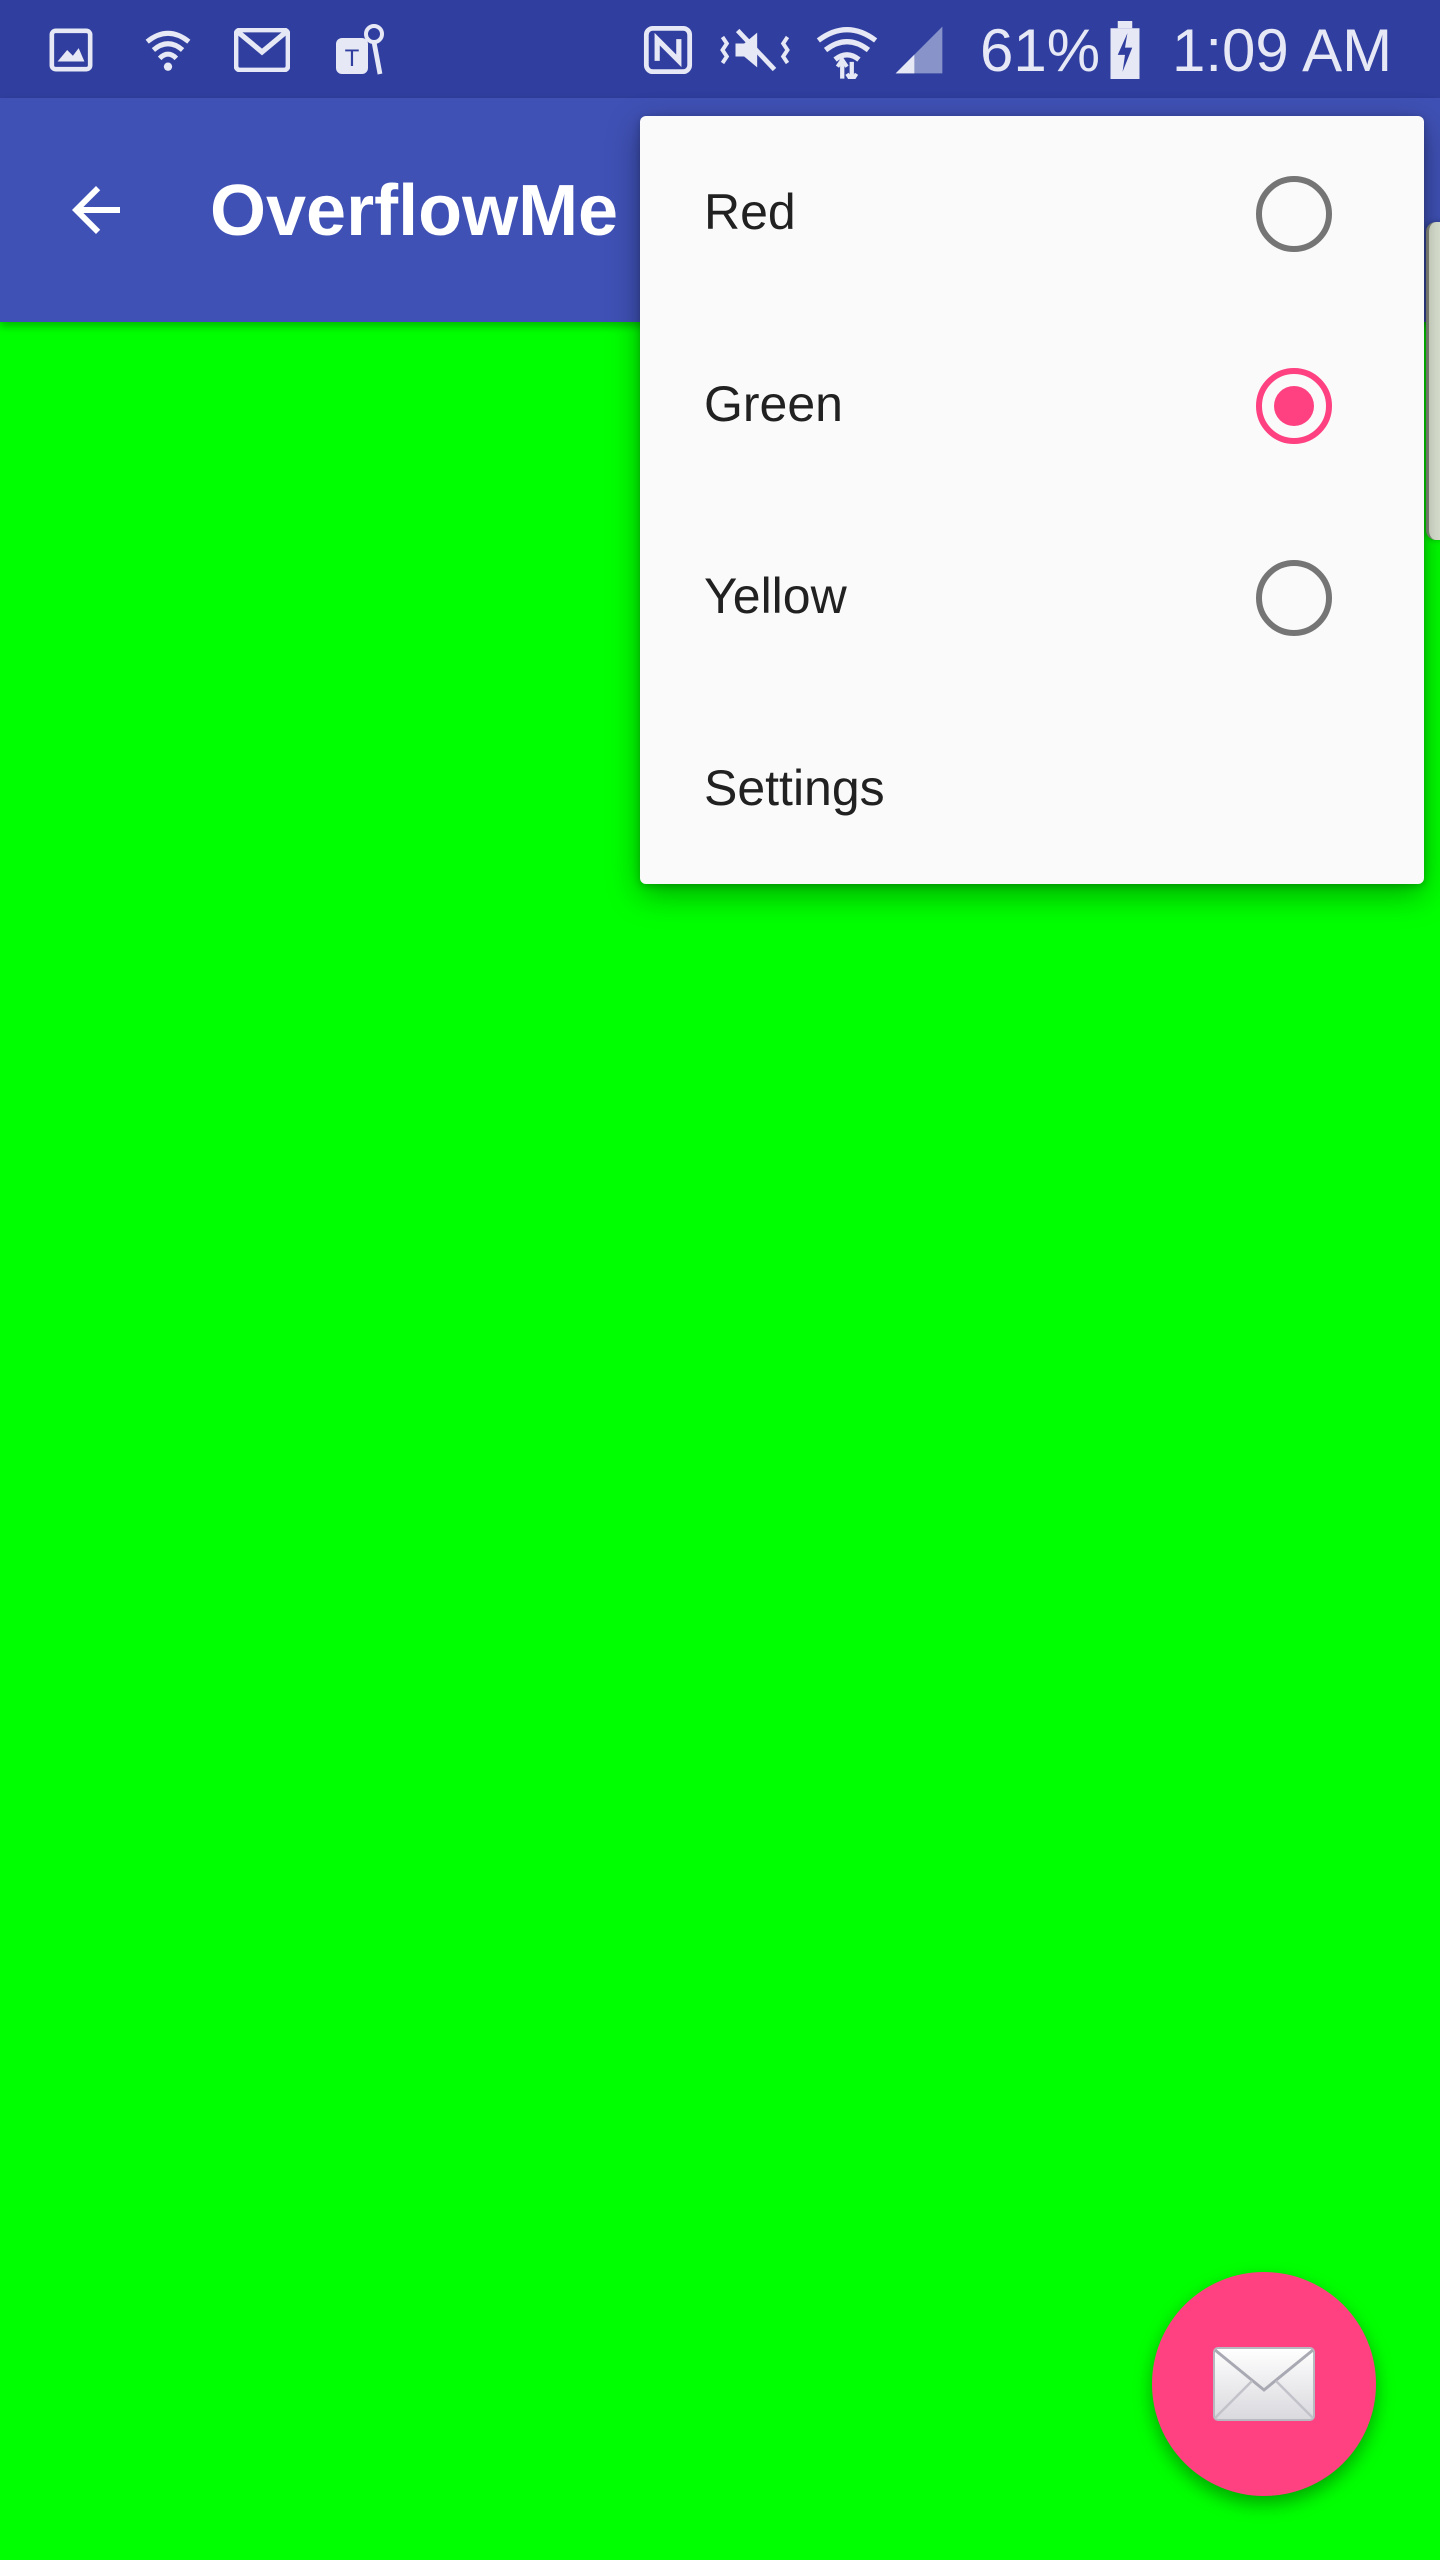 Image resolution: width=1440 pixels, height=2560 pixels. What do you see at coordinates (847, 50) in the screenshot?
I see `wifi-signal-icon` at bounding box center [847, 50].